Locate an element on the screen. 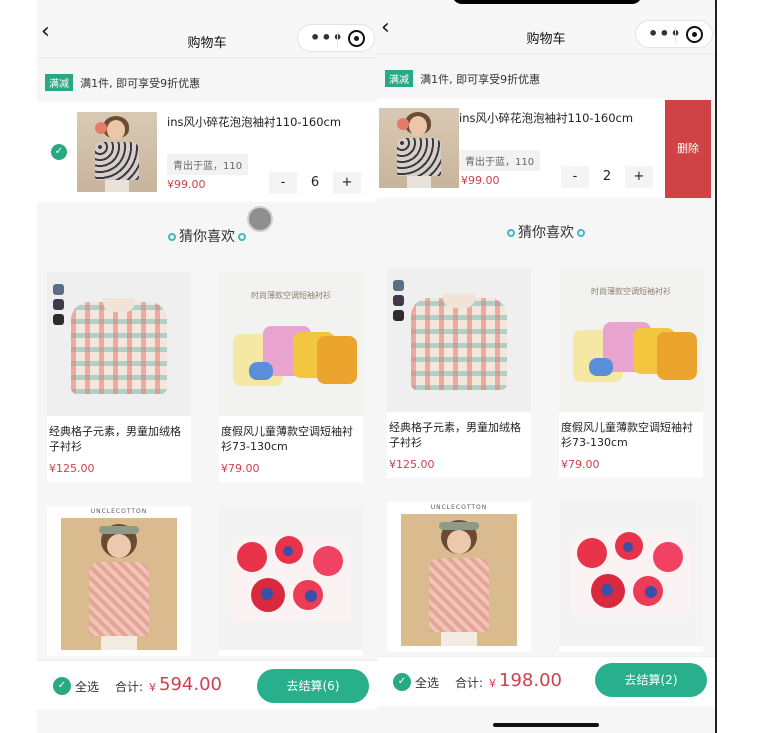 Image resolution: width=776 pixels, height=733 pixels. total-amount: 198.00 is located at coordinates (530, 680).